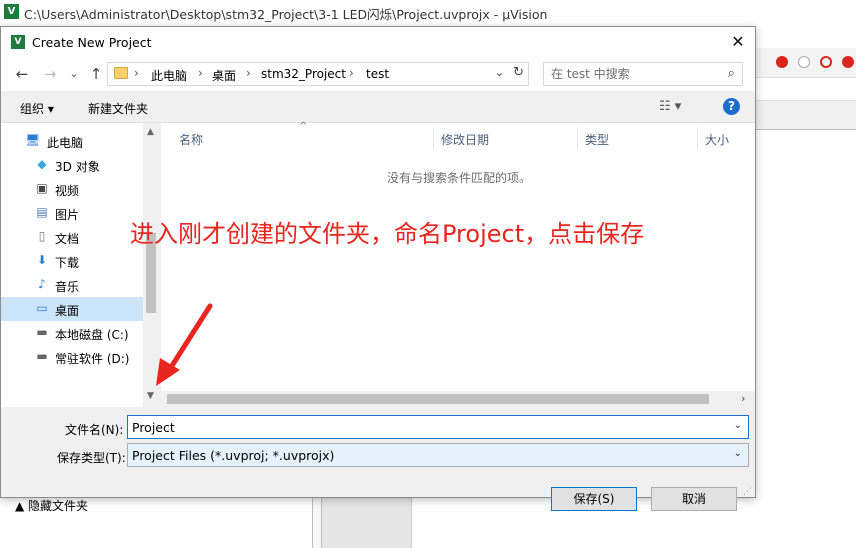 This screenshot has width=856, height=548. I want to click on clear-breakpoints-icon, so click(848, 62).